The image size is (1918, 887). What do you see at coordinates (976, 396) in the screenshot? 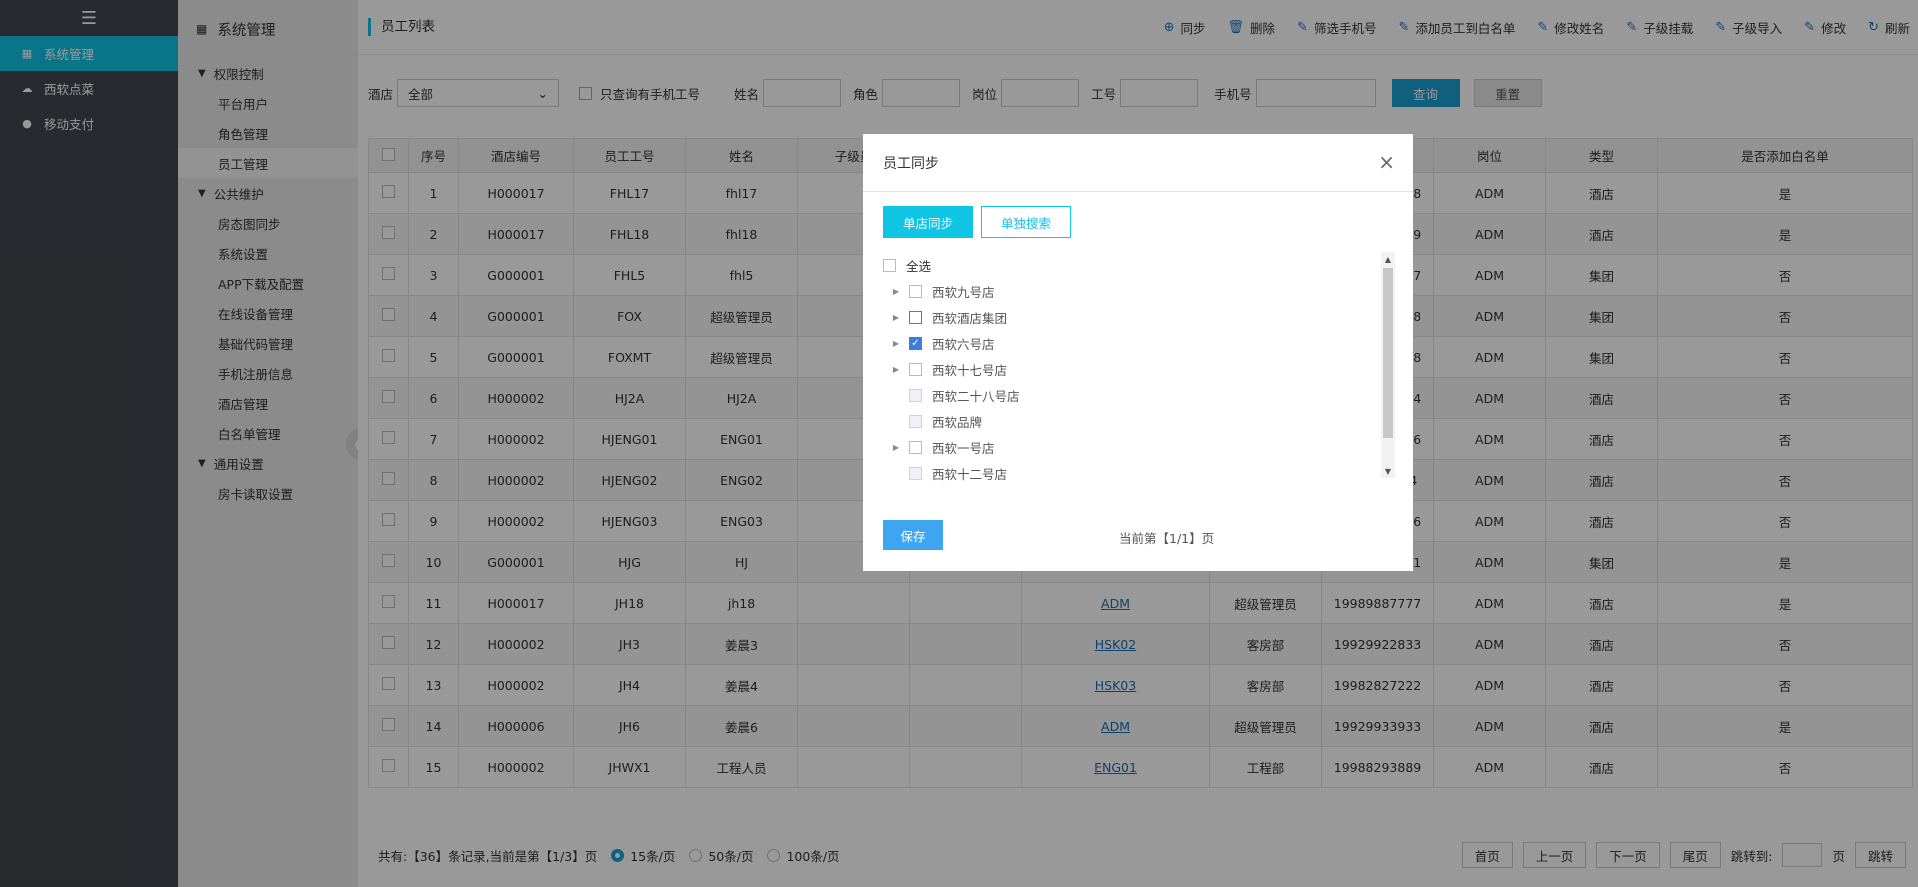
I see `tree-node-label: 西软二十八号店` at bounding box center [976, 396].